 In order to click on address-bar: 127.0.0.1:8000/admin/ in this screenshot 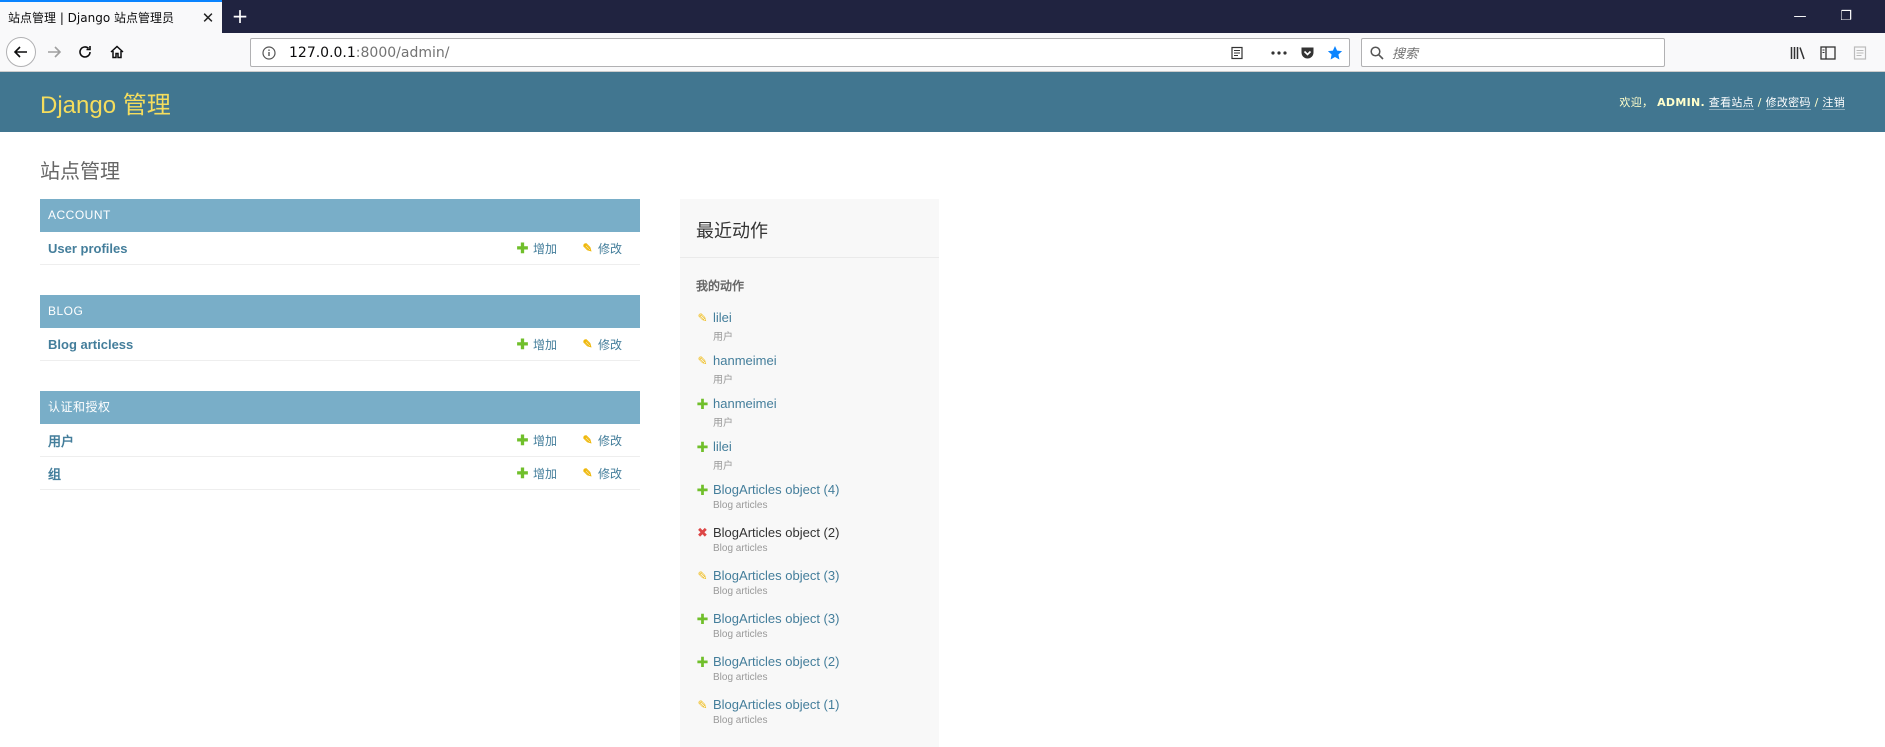, I will do `click(800, 52)`.